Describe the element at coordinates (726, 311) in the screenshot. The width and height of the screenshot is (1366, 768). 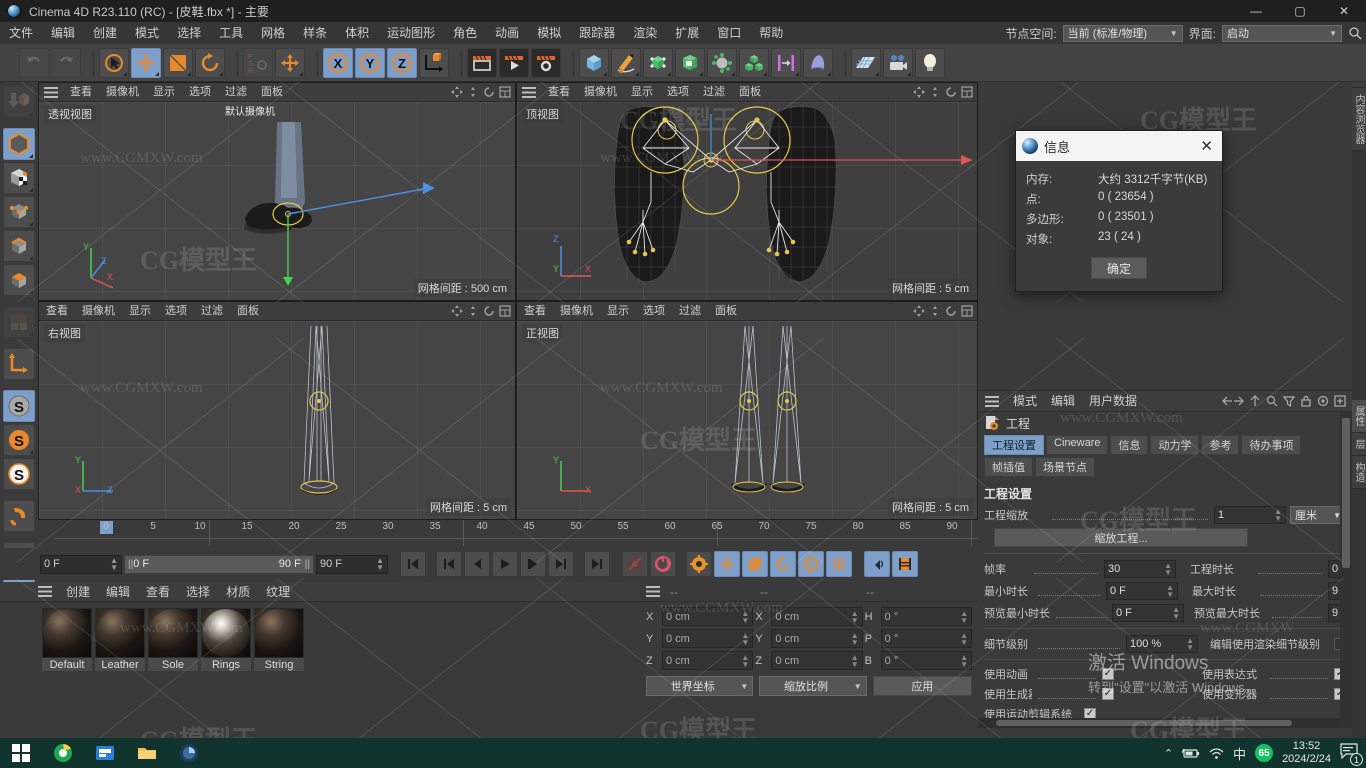
I see `vp4-menu-panel: 面板` at that location.